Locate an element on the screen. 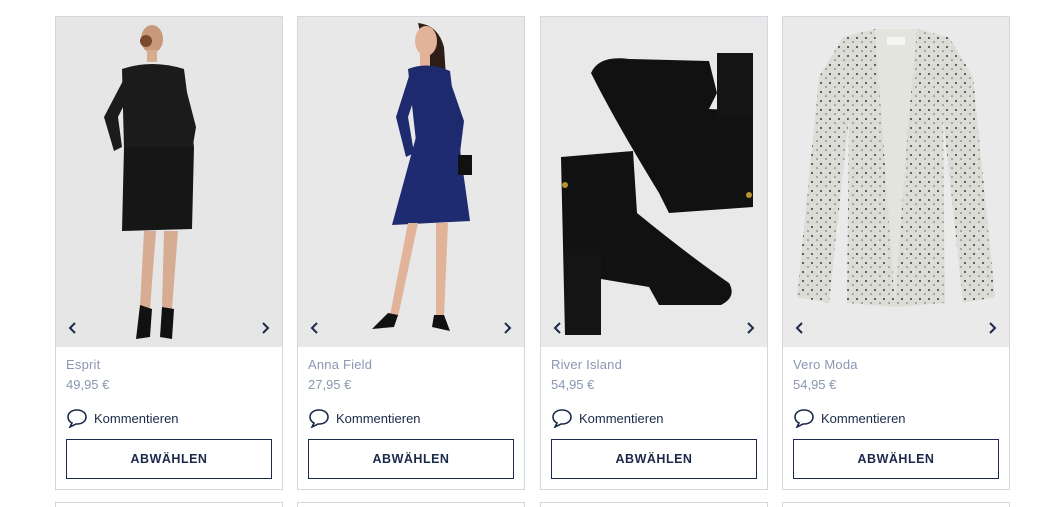 The height and width of the screenshot is (507, 1056). product-price: 49,95 € is located at coordinates (88, 384).